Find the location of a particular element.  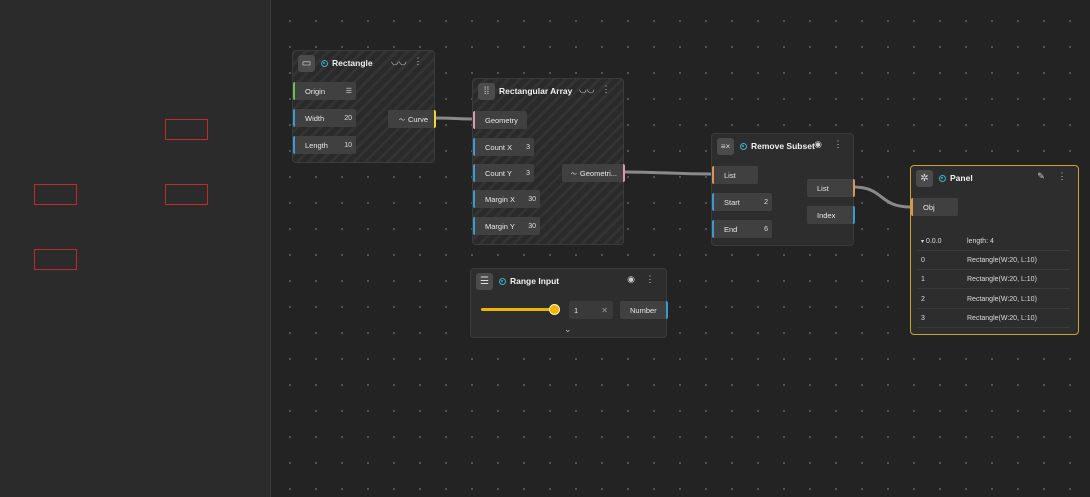

input-margin-y: Margin Y 30 is located at coordinates (506, 226).